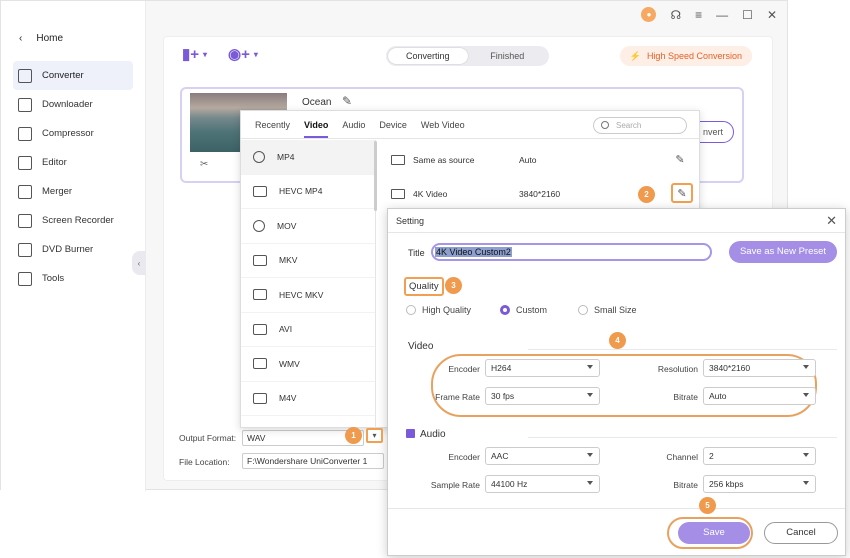  I want to click on audio-encoder-select: AAC, so click(542, 456).